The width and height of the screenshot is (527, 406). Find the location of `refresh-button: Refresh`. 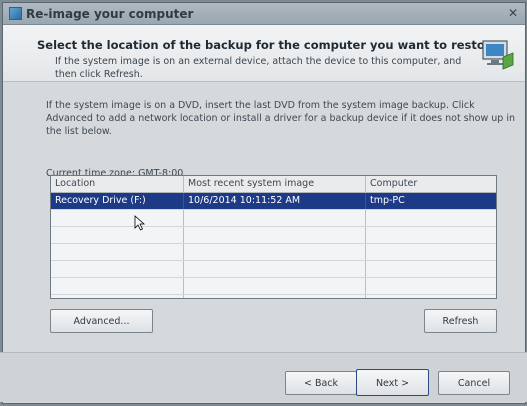

refresh-button: Refresh is located at coordinates (460, 321).